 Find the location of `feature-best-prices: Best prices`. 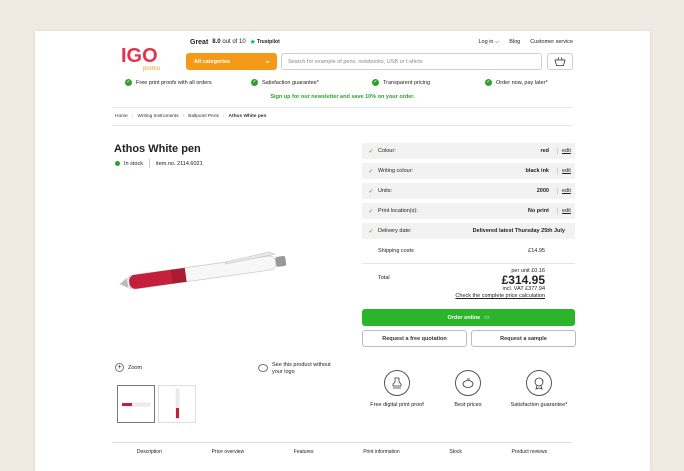

feature-best-prices: Best prices is located at coordinates (468, 389).